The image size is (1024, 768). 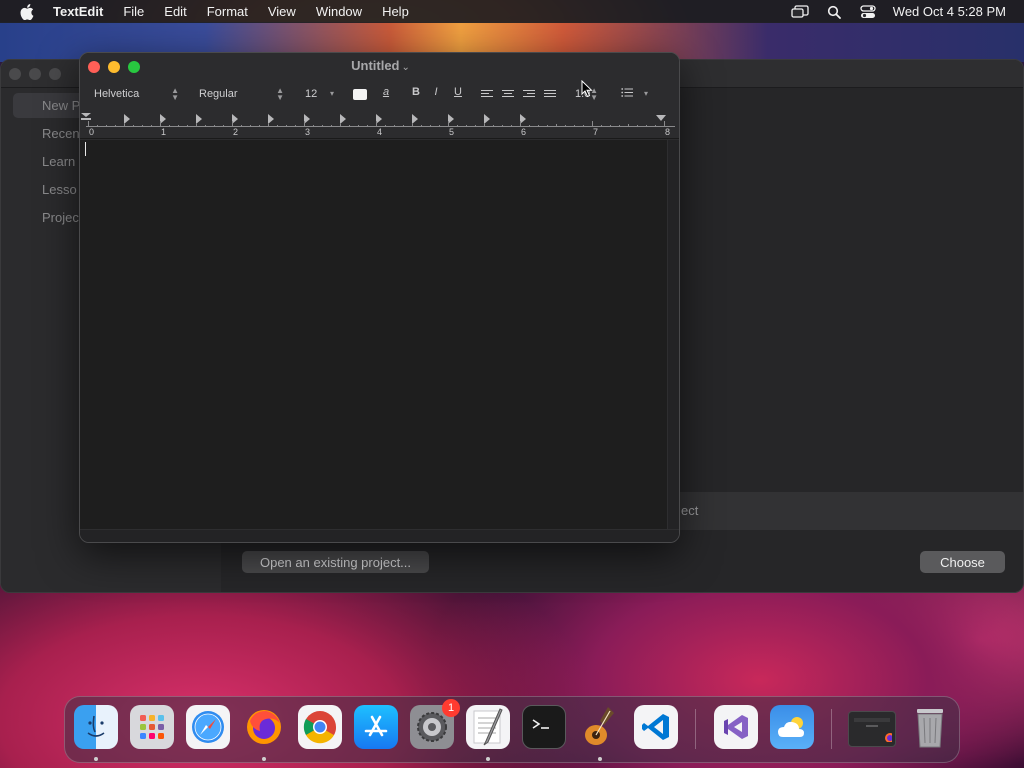 What do you see at coordinates (27, 11) in the screenshot?
I see `apple-menu-icon` at bounding box center [27, 11].